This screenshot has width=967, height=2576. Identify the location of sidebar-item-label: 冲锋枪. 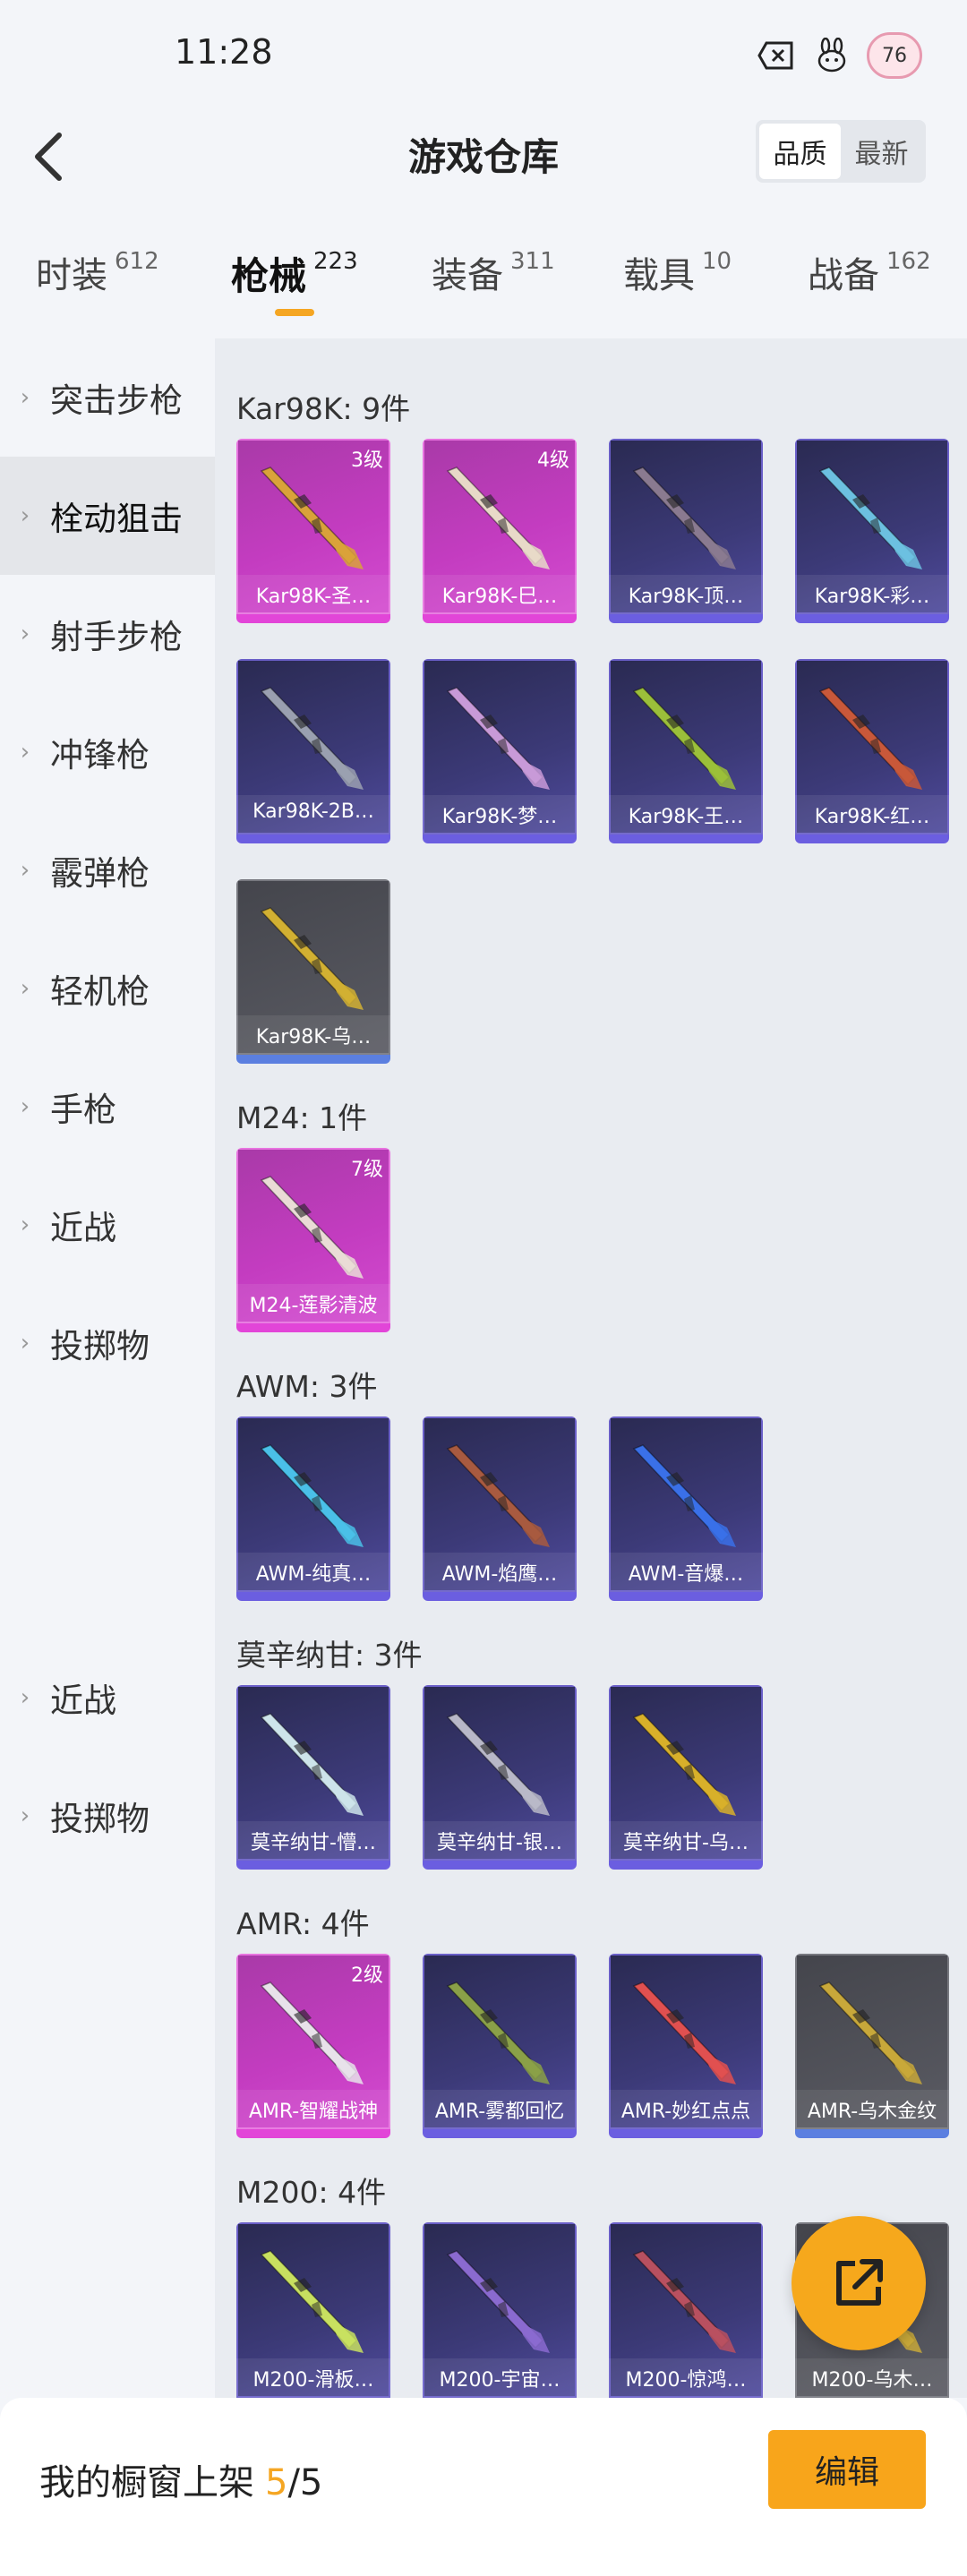
(100, 755).